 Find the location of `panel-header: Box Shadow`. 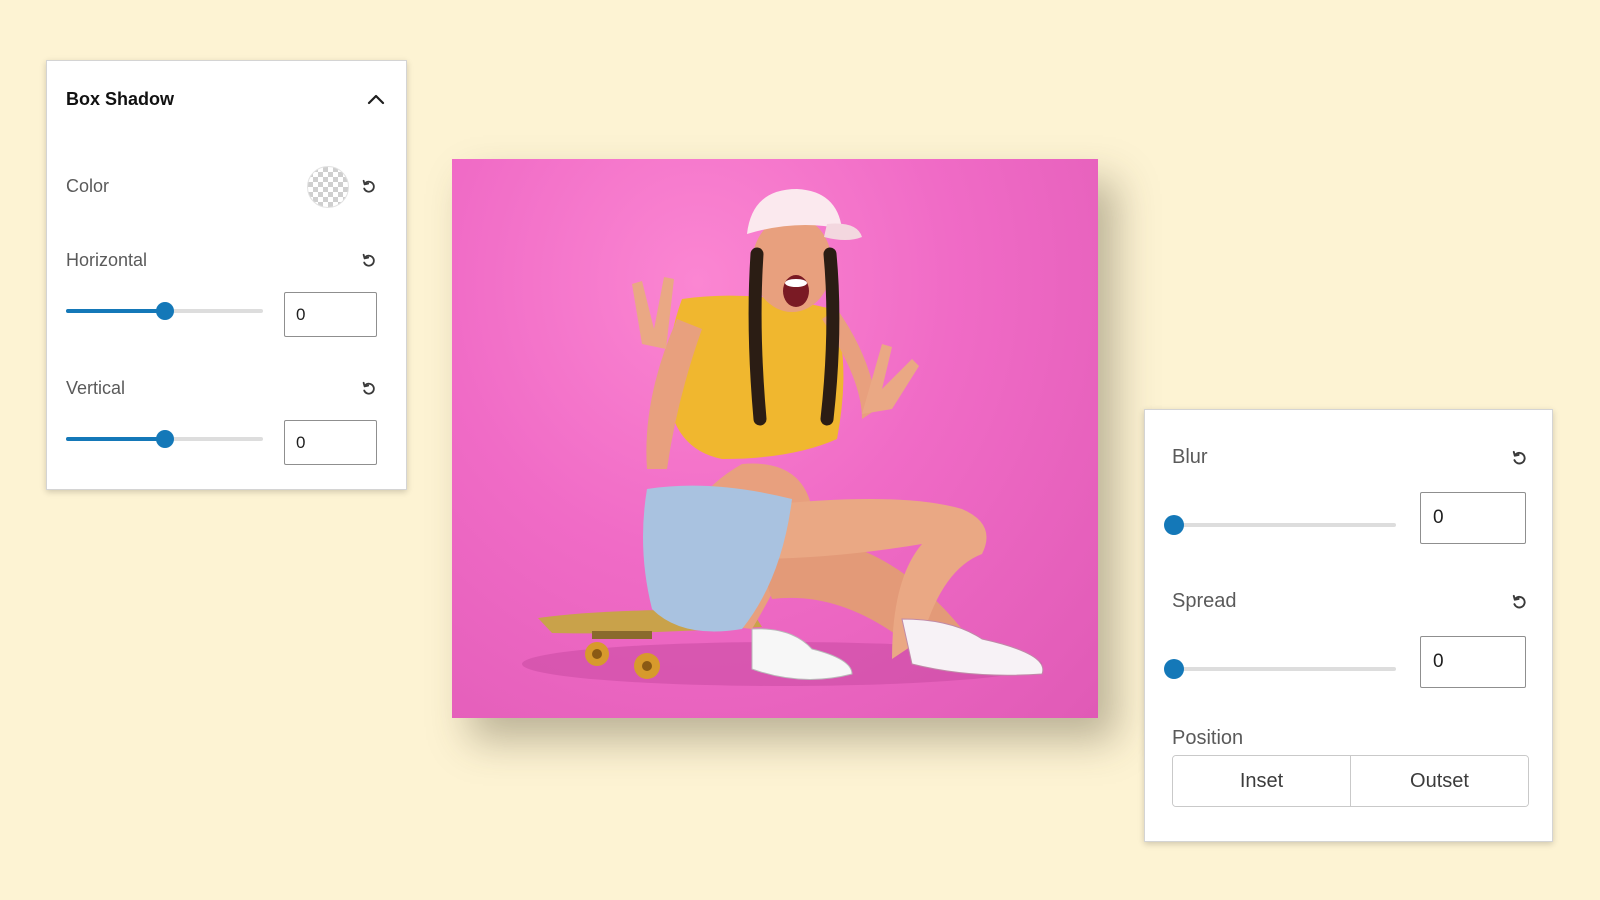

panel-header: Box Shadow is located at coordinates (226, 99).